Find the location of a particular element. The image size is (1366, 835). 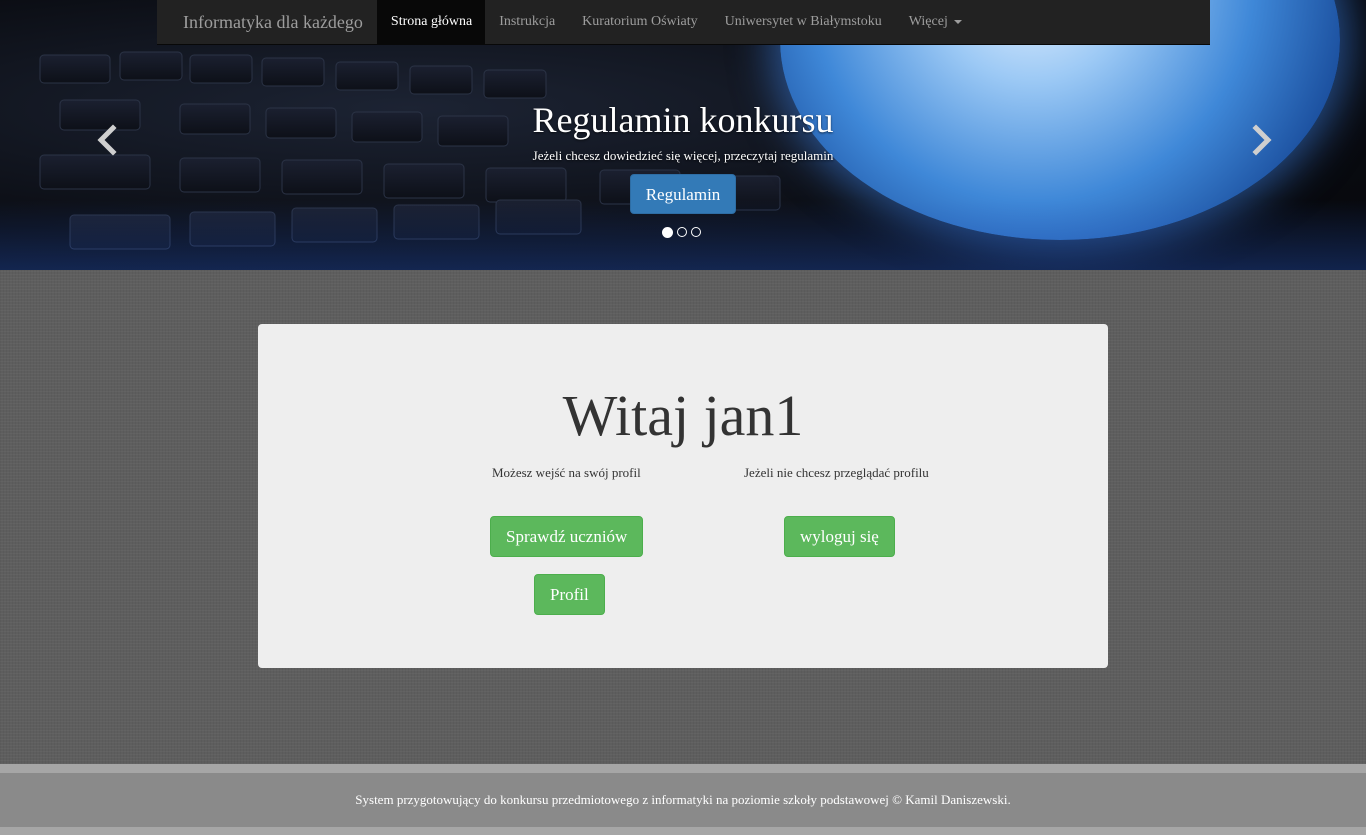

logout-hint-text: Jeżeli nie chcesz przeglądać profilu is located at coordinates (836, 472).